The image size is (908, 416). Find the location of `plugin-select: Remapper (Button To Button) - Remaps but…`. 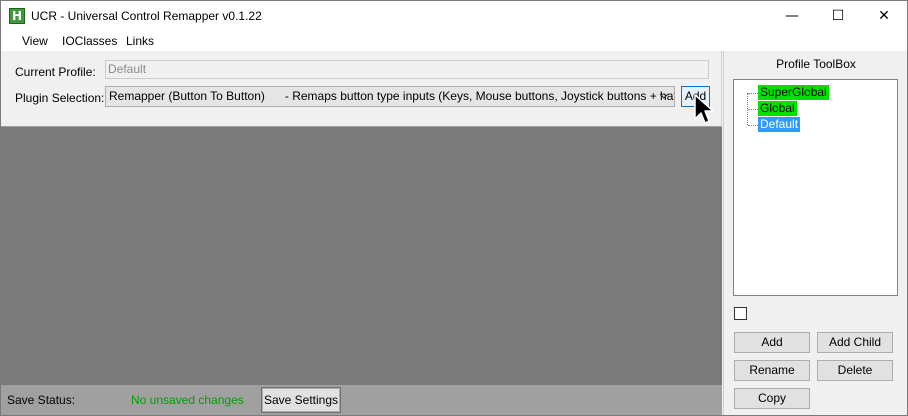

plugin-select: Remapper (Button To Button) - Remaps but… is located at coordinates (390, 96).